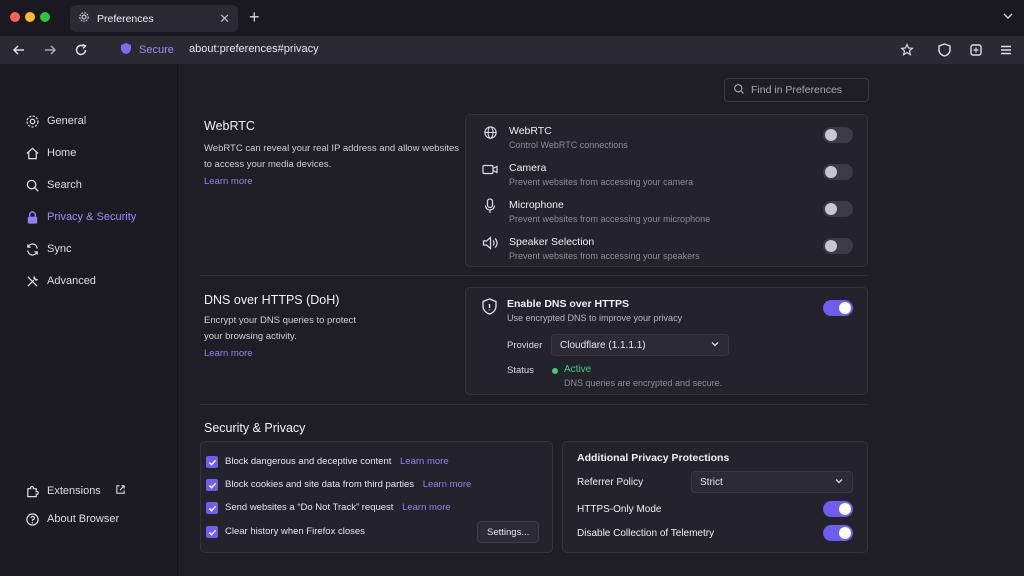 The height and width of the screenshot is (576, 1024). What do you see at coordinates (254, 17) in the screenshot?
I see `new-tab-button: +` at bounding box center [254, 17].